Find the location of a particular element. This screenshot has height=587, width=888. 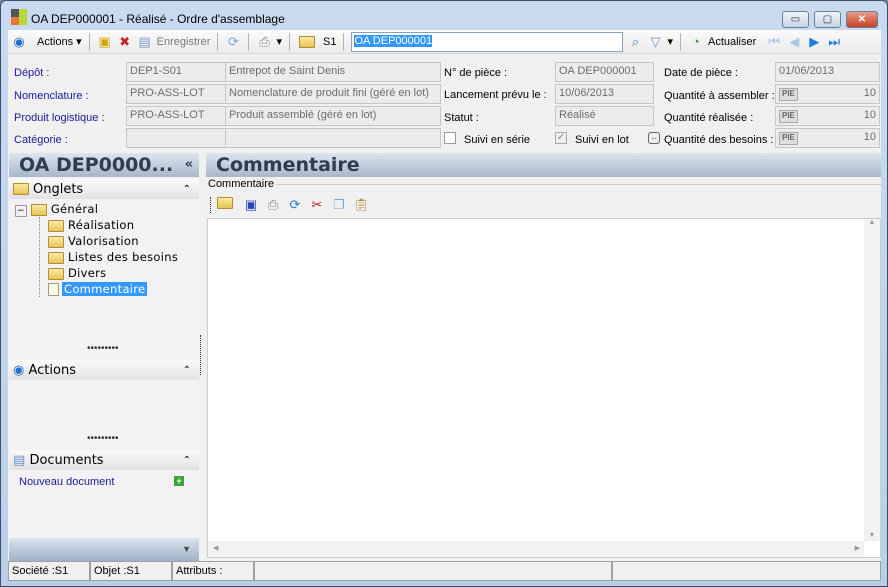

folder-label: S1 is located at coordinates (329, 42).